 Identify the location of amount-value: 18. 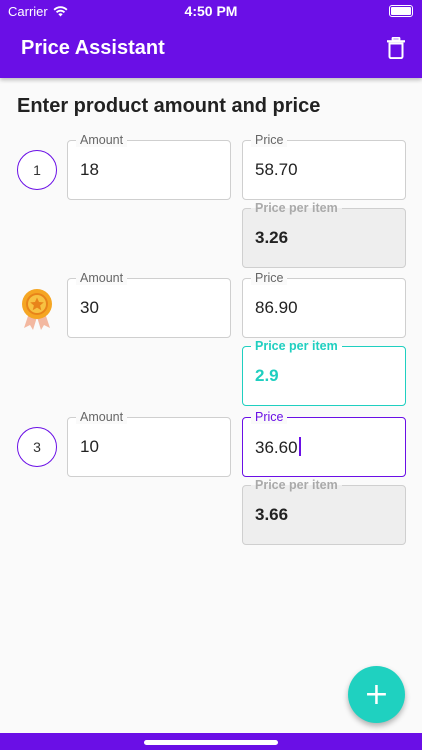
(89, 169).